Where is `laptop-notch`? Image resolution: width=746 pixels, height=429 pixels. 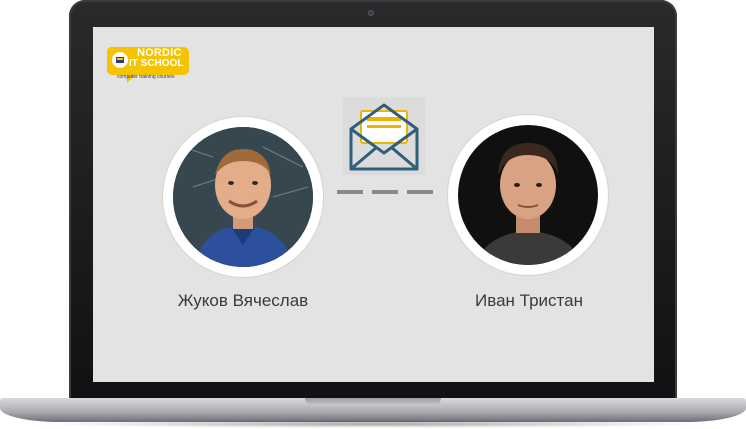 laptop-notch is located at coordinates (373, 402).